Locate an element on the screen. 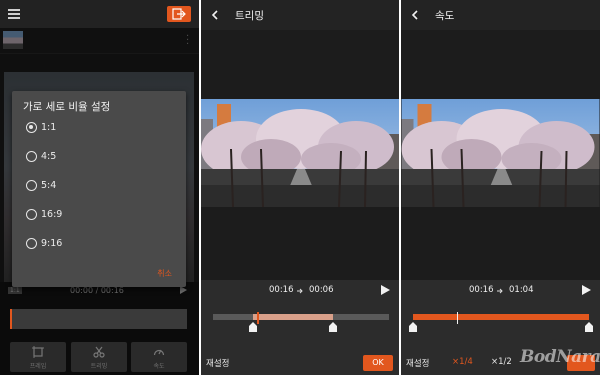  ratio-label: 5:4 is located at coordinates (49, 185).